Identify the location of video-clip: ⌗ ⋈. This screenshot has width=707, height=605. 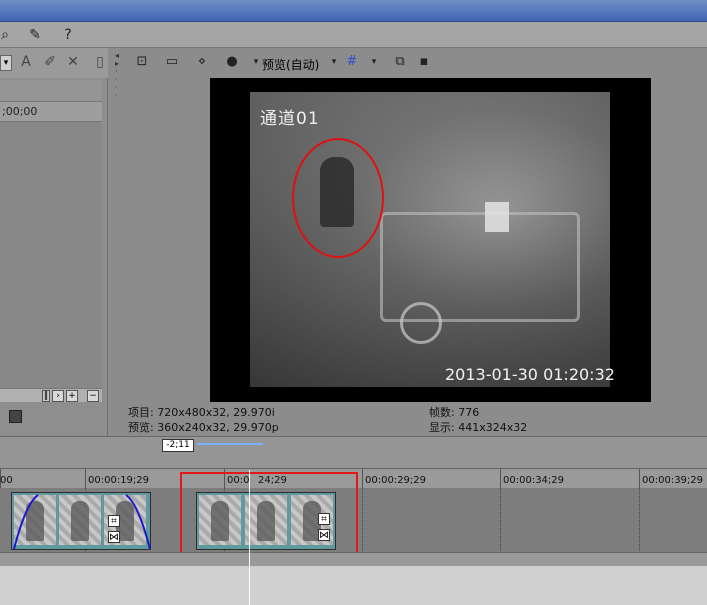
(81, 521).